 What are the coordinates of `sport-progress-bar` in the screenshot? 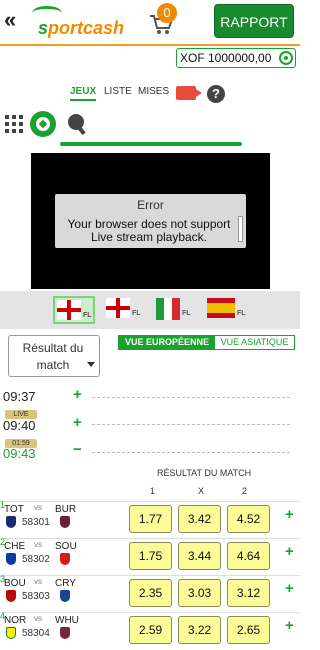 It's located at (151, 144).